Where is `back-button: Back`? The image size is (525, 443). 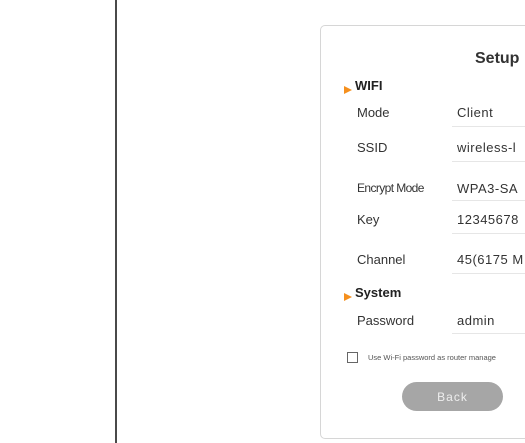 back-button: Back is located at coordinates (452, 396).